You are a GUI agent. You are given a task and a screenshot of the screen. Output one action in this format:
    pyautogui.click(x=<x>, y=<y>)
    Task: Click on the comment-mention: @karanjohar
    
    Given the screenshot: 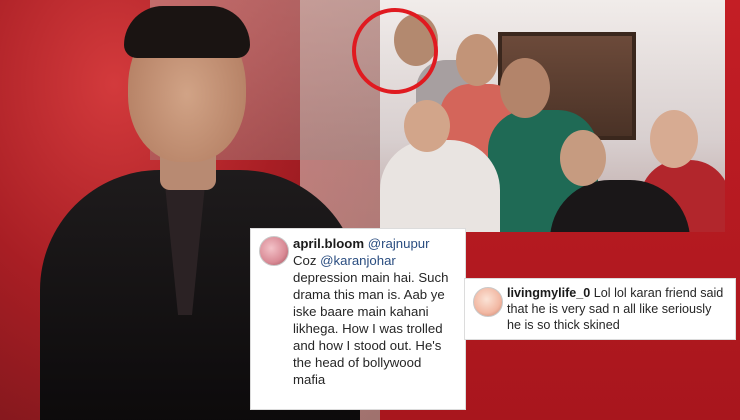 What is the action you would take?
    pyautogui.click(x=358, y=260)
    